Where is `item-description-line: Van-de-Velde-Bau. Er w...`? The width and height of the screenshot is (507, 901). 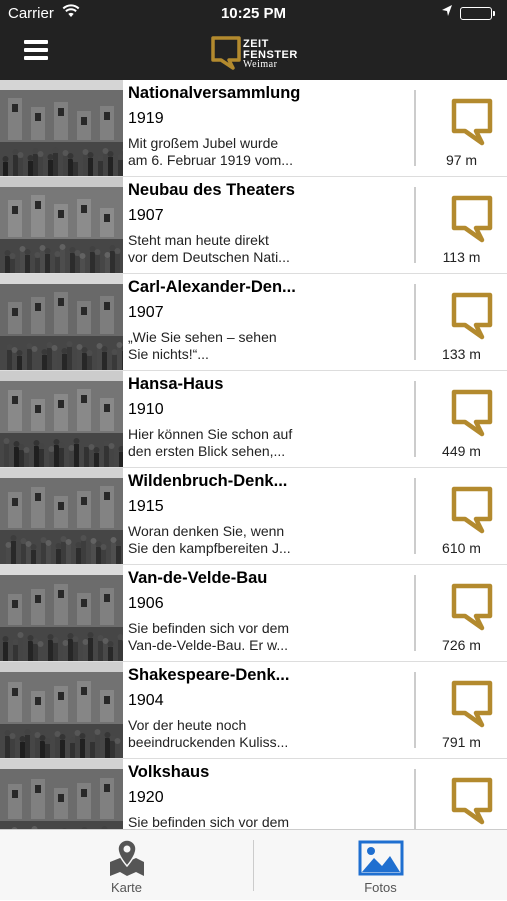
item-description-line: Van-de-Velde-Bau. Er w... is located at coordinates (208, 645).